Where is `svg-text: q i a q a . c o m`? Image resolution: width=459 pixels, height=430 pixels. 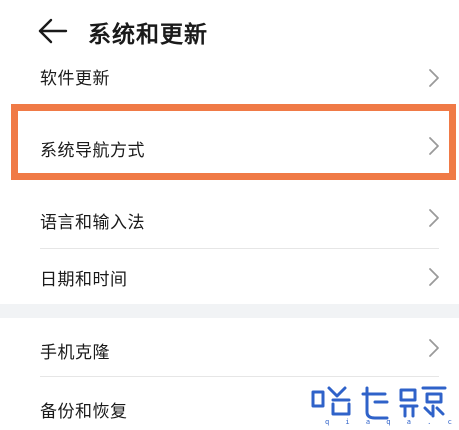
svg-text: q i a q a . c o m is located at coordinates (390, 422).